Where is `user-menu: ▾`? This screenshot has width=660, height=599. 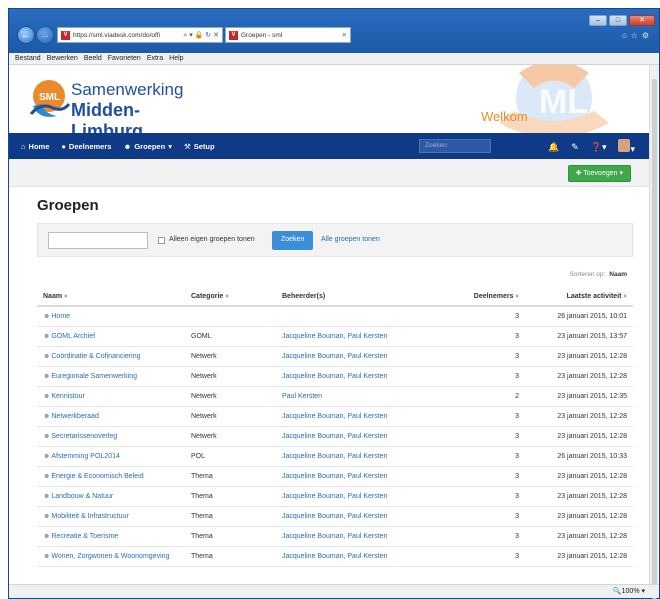 user-menu: ▾ is located at coordinates (626, 147).